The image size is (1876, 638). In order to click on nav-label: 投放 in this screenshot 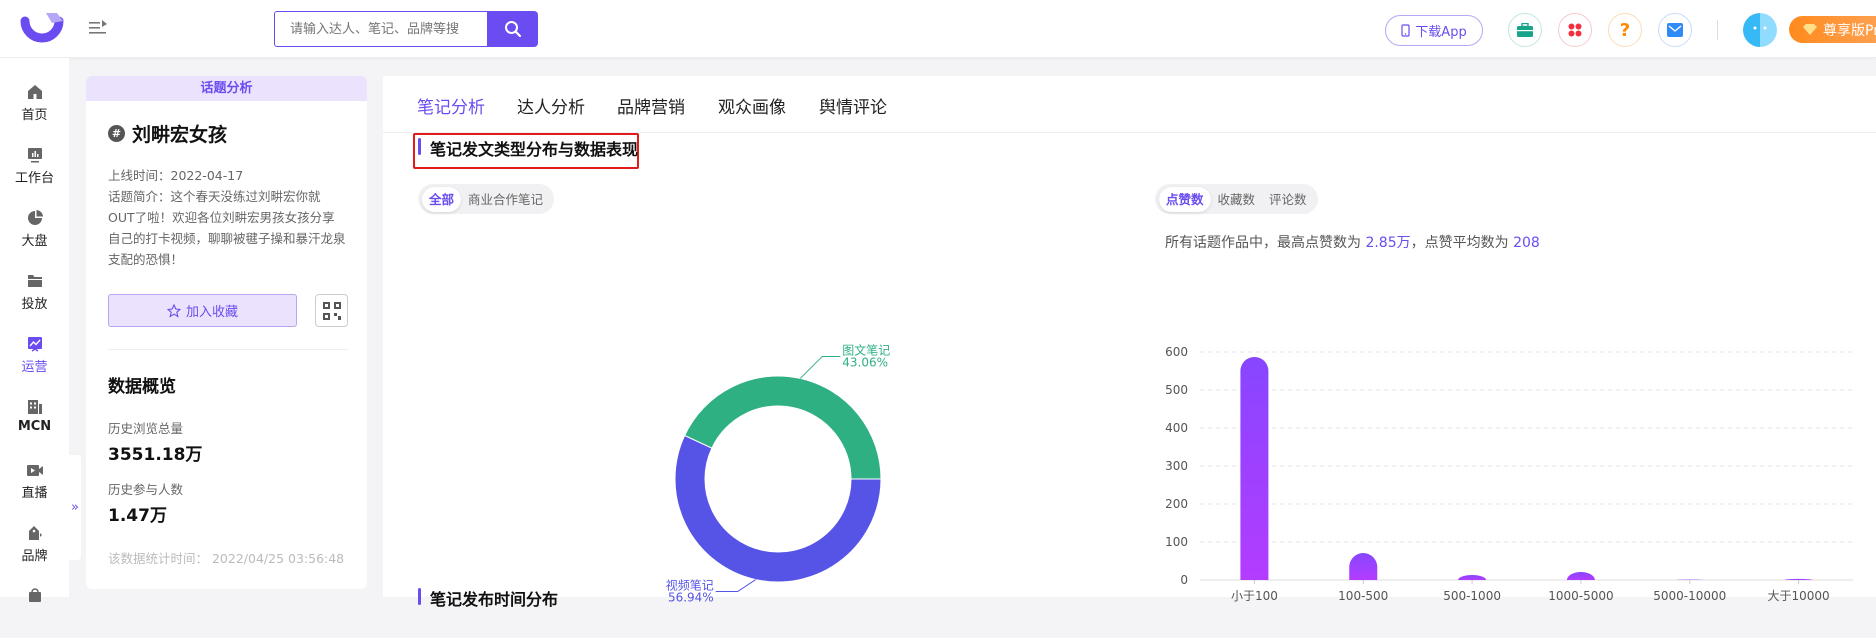, I will do `click(34, 302)`.